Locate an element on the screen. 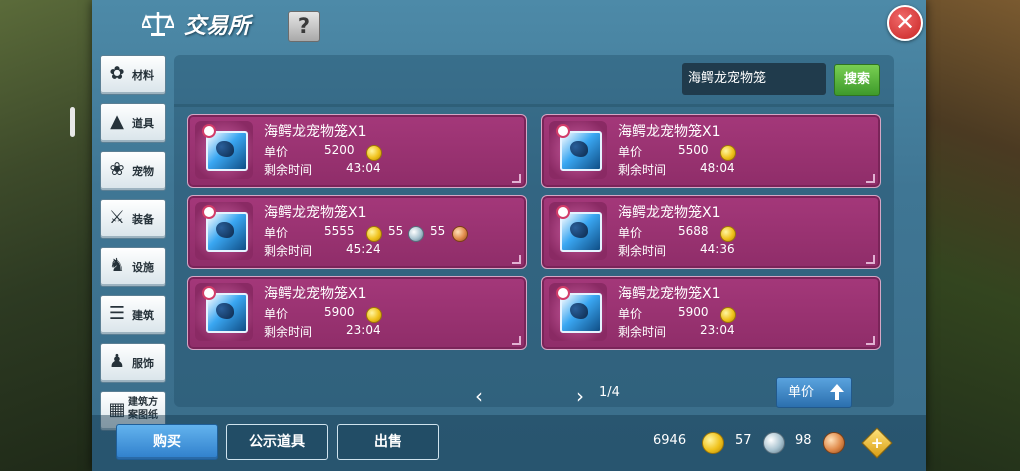 This screenshot has height=471, width=1020. buy-tab-button: 购买 is located at coordinates (167, 442).